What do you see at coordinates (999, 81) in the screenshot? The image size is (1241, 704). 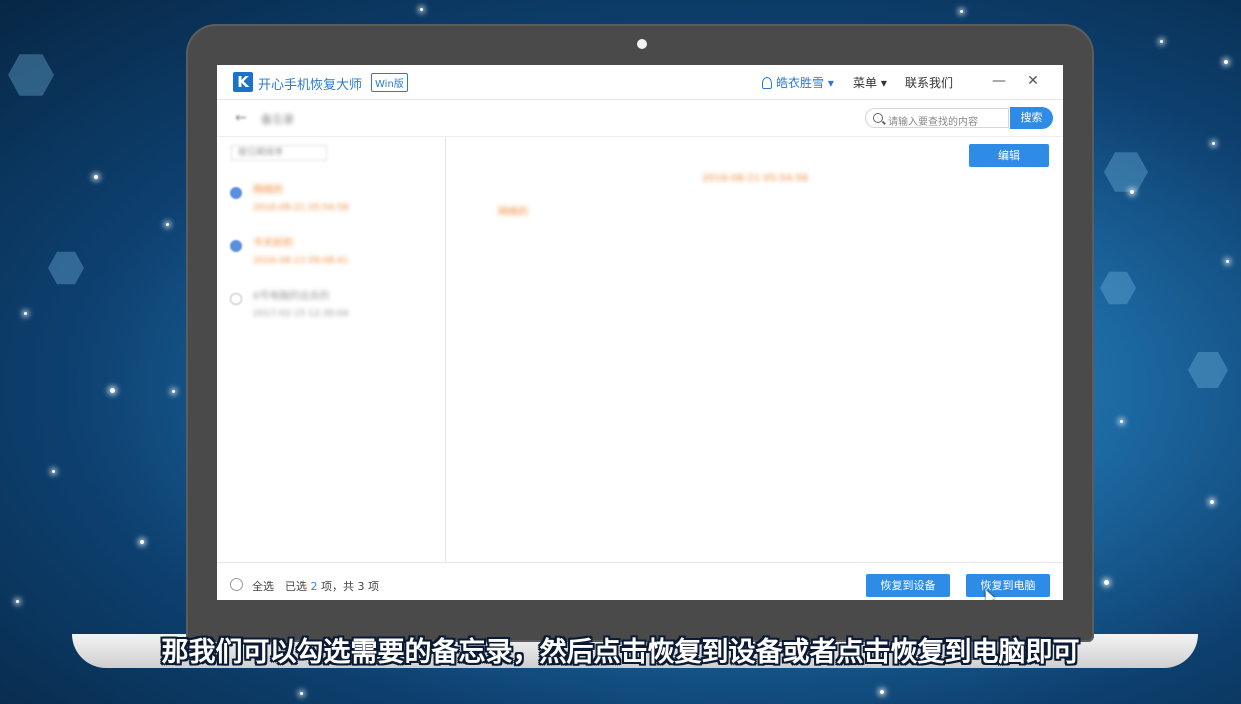 I see `minimize-icon: —` at bounding box center [999, 81].